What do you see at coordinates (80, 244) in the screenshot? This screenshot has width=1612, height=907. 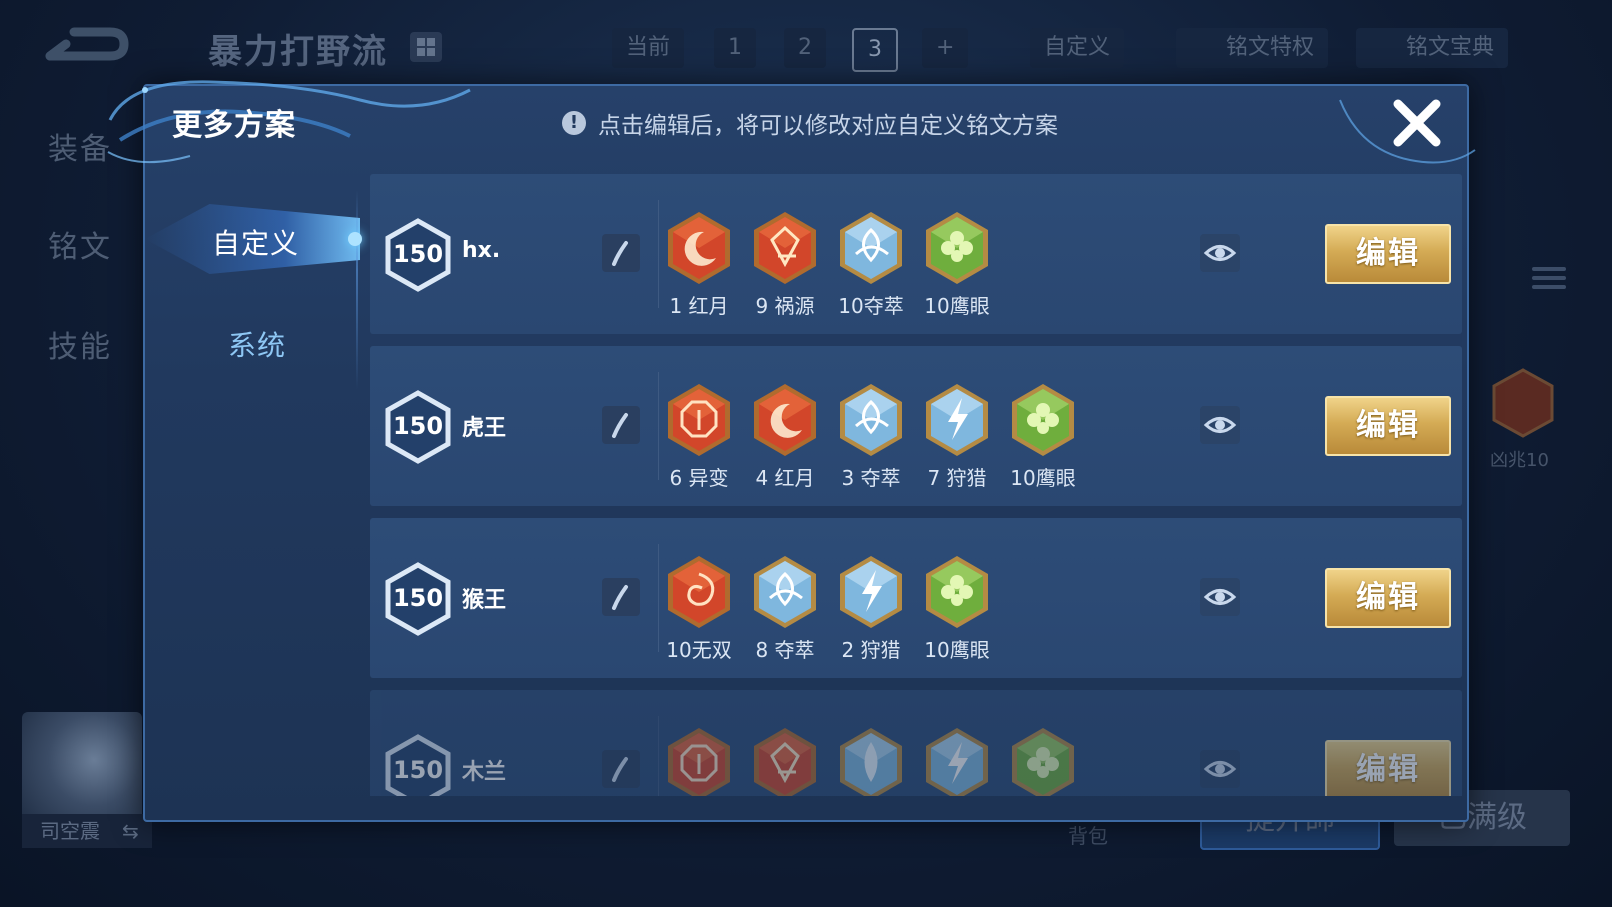 I see `side-nav-runes: 铭文` at bounding box center [80, 244].